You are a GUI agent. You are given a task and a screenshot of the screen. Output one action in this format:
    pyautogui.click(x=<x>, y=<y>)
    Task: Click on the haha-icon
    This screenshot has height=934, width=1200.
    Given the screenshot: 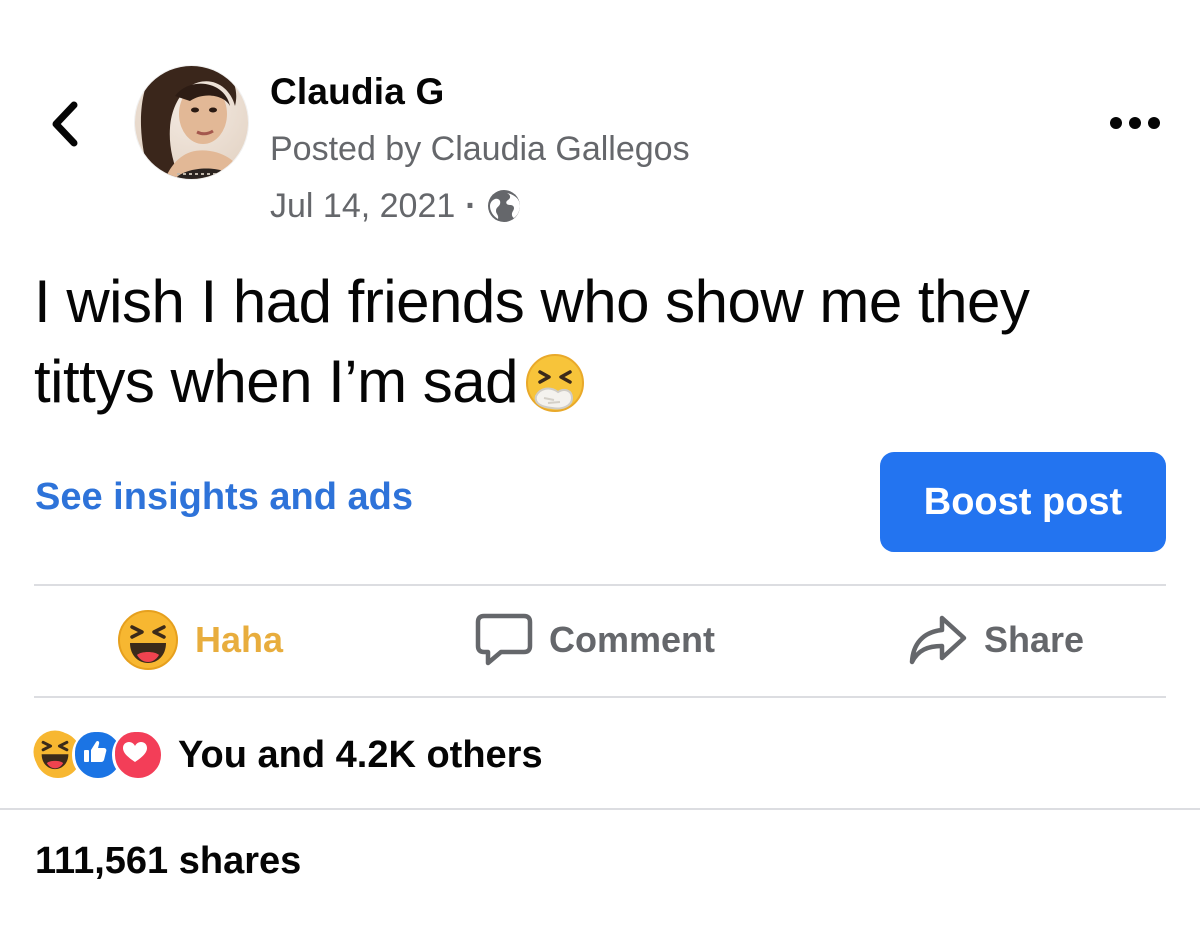 What is the action you would take?
    pyautogui.click(x=148, y=640)
    